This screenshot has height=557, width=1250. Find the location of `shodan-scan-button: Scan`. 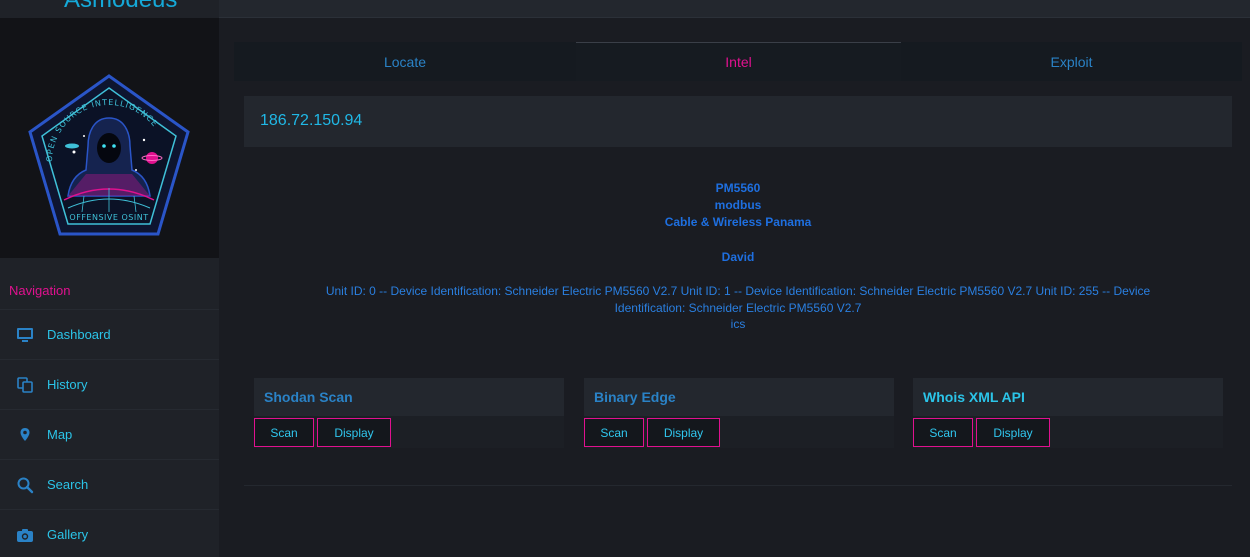

shodan-scan-button: Scan is located at coordinates (284, 432).